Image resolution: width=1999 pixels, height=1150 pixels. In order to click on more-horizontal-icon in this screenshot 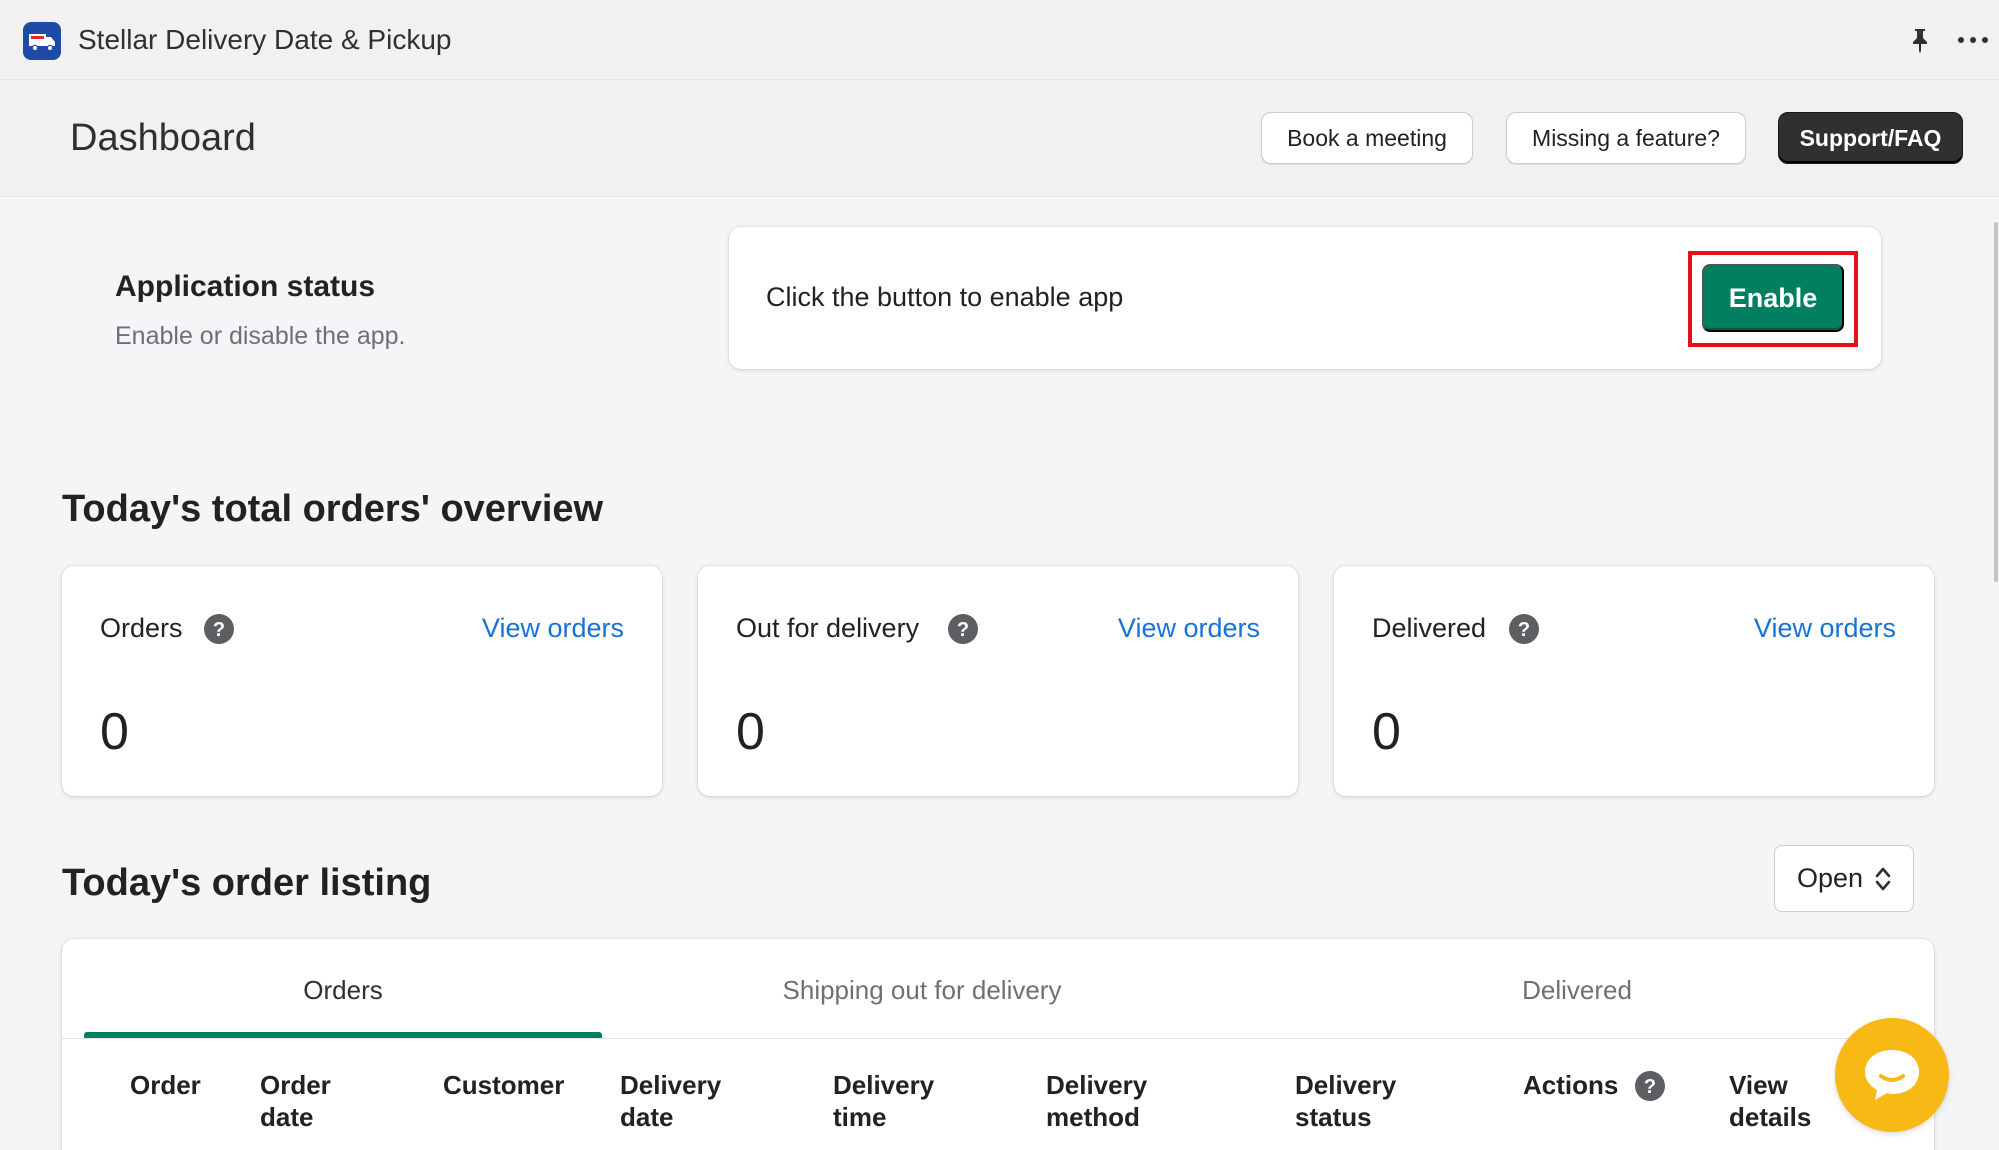, I will do `click(1973, 40)`.